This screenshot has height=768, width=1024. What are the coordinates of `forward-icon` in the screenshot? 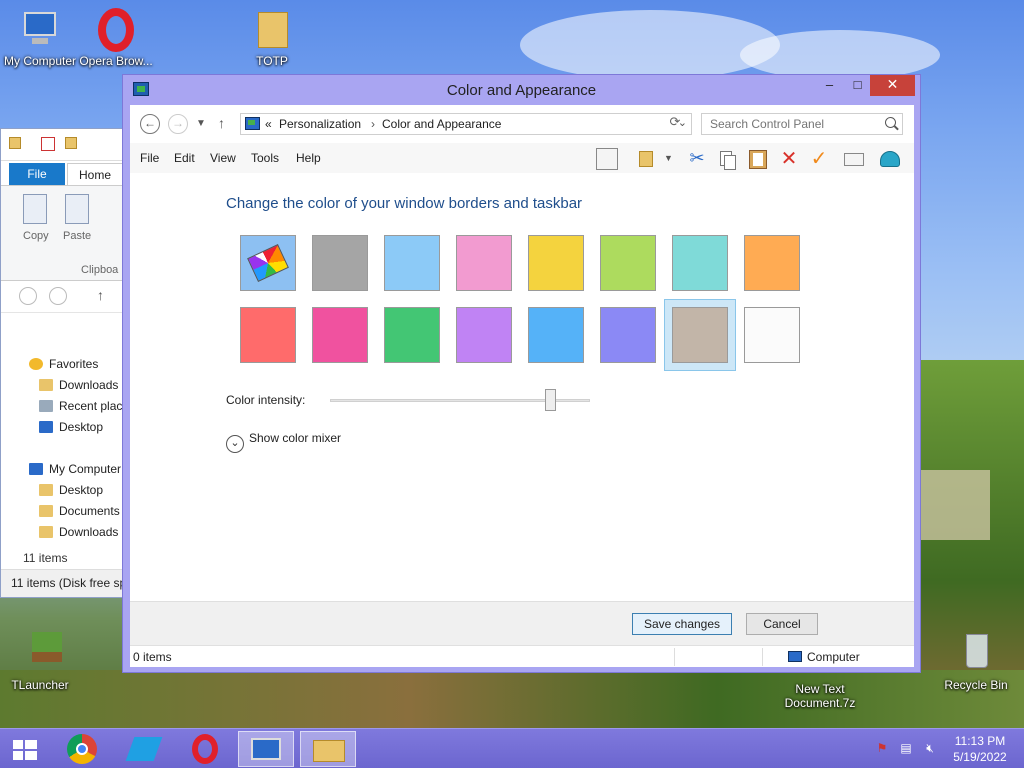 It's located at (58, 296).